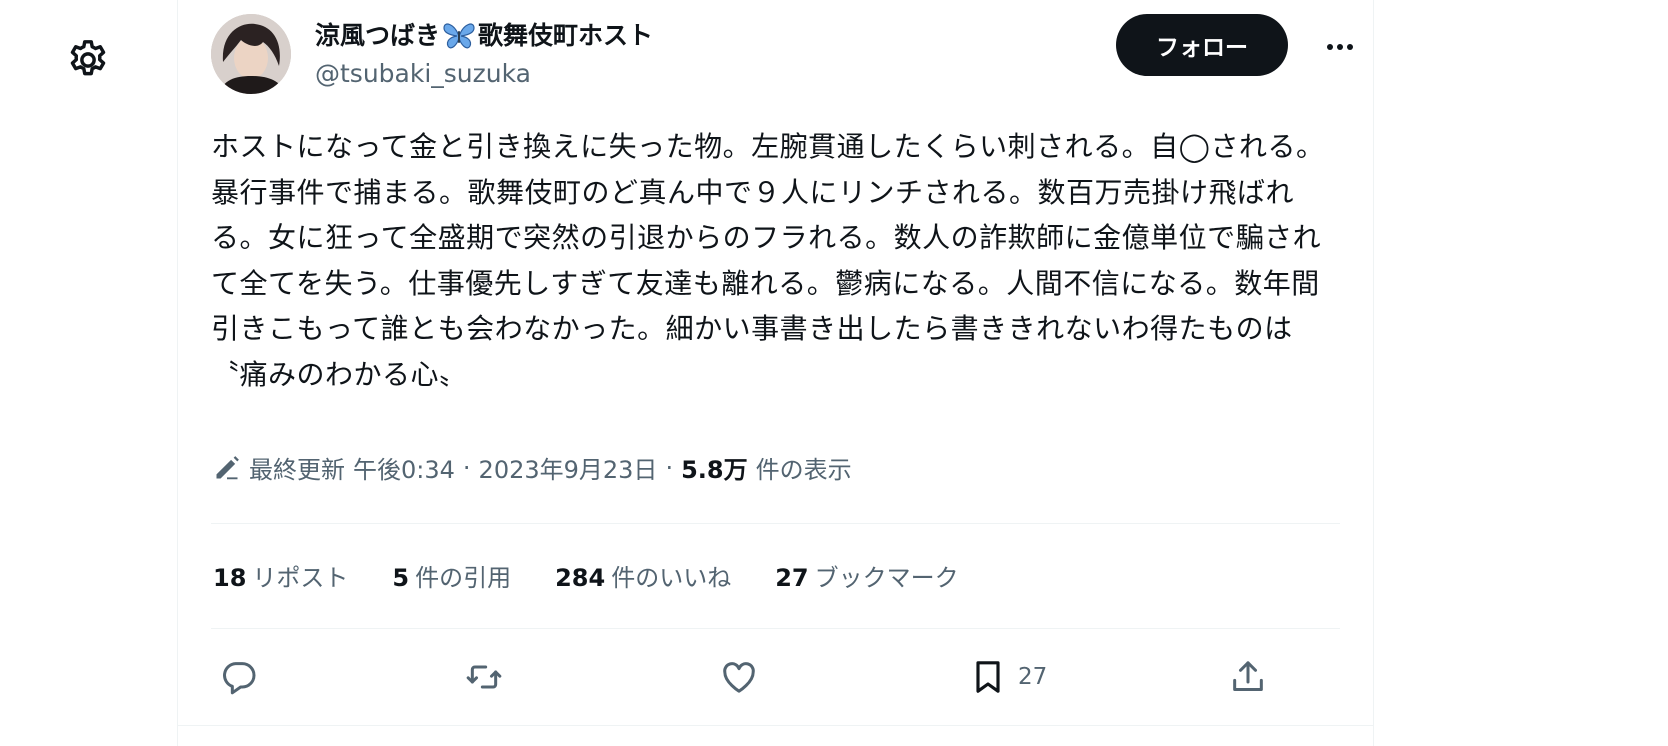 Image resolution: width=1668 pixels, height=746 pixels. I want to click on tweet-date: 2023年9月23日, so click(568, 467).